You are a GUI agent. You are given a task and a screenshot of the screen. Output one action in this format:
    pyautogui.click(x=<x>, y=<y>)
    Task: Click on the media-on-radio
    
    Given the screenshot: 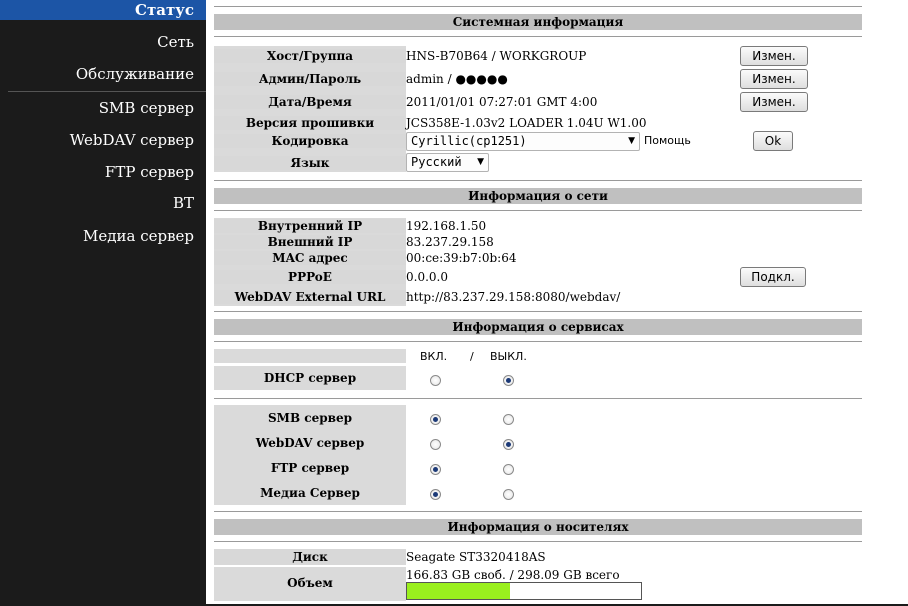 What is the action you would take?
    pyautogui.click(x=435, y=494)
    